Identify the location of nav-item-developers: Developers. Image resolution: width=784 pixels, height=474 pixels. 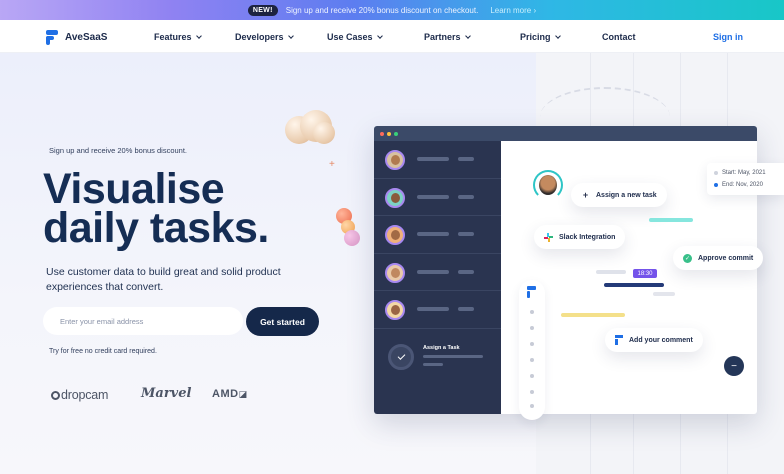
(264, 37).